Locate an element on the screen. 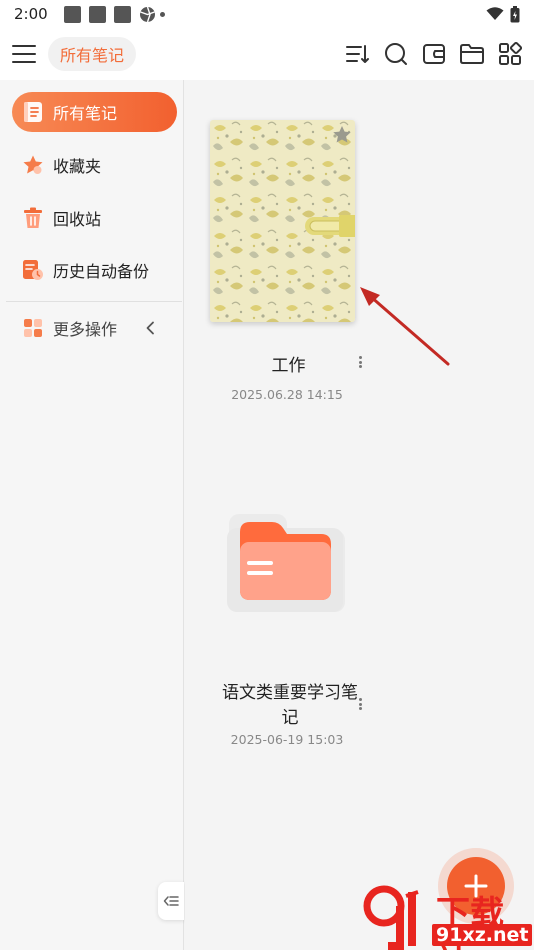 This screenshot has width=534, height=950. sidebar-item-auto-backup: 历史自动备份 is located at coordinates (94, 270).